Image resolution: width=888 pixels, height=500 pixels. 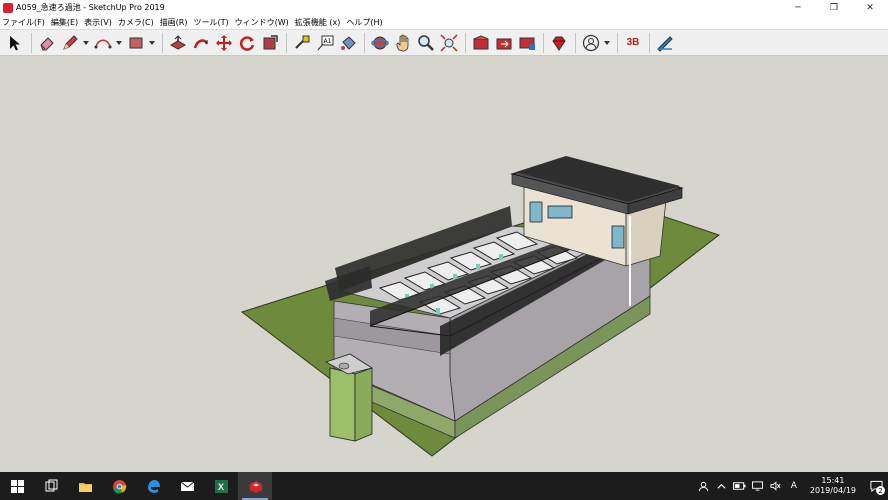 What do you see at coordinates (364, 22) in the screenshot?
I see `menu-help: ヘルプ(H)` at bounding box center [364, 22].